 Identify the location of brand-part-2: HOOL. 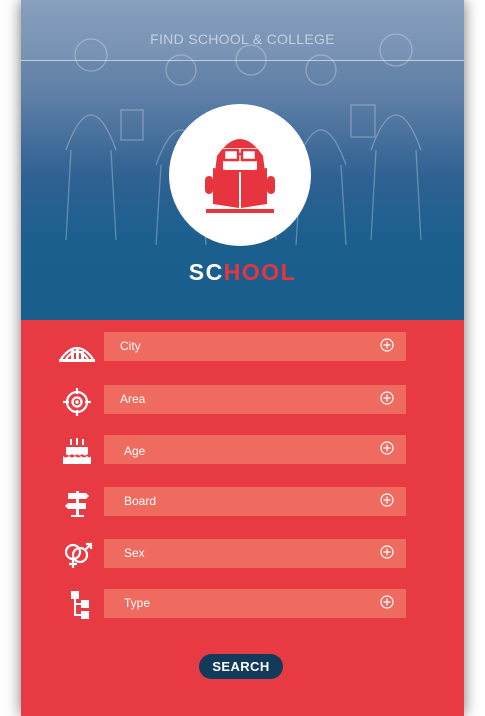
(260, 272).